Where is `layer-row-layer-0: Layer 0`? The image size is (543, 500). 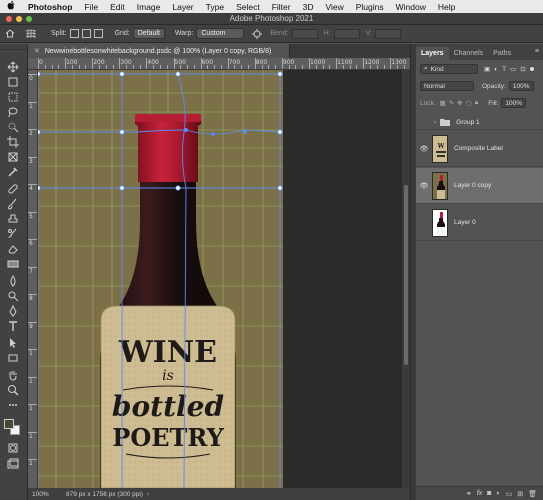 layer-row-layer-0: Layer 0 is located at coordinates (479, 223).